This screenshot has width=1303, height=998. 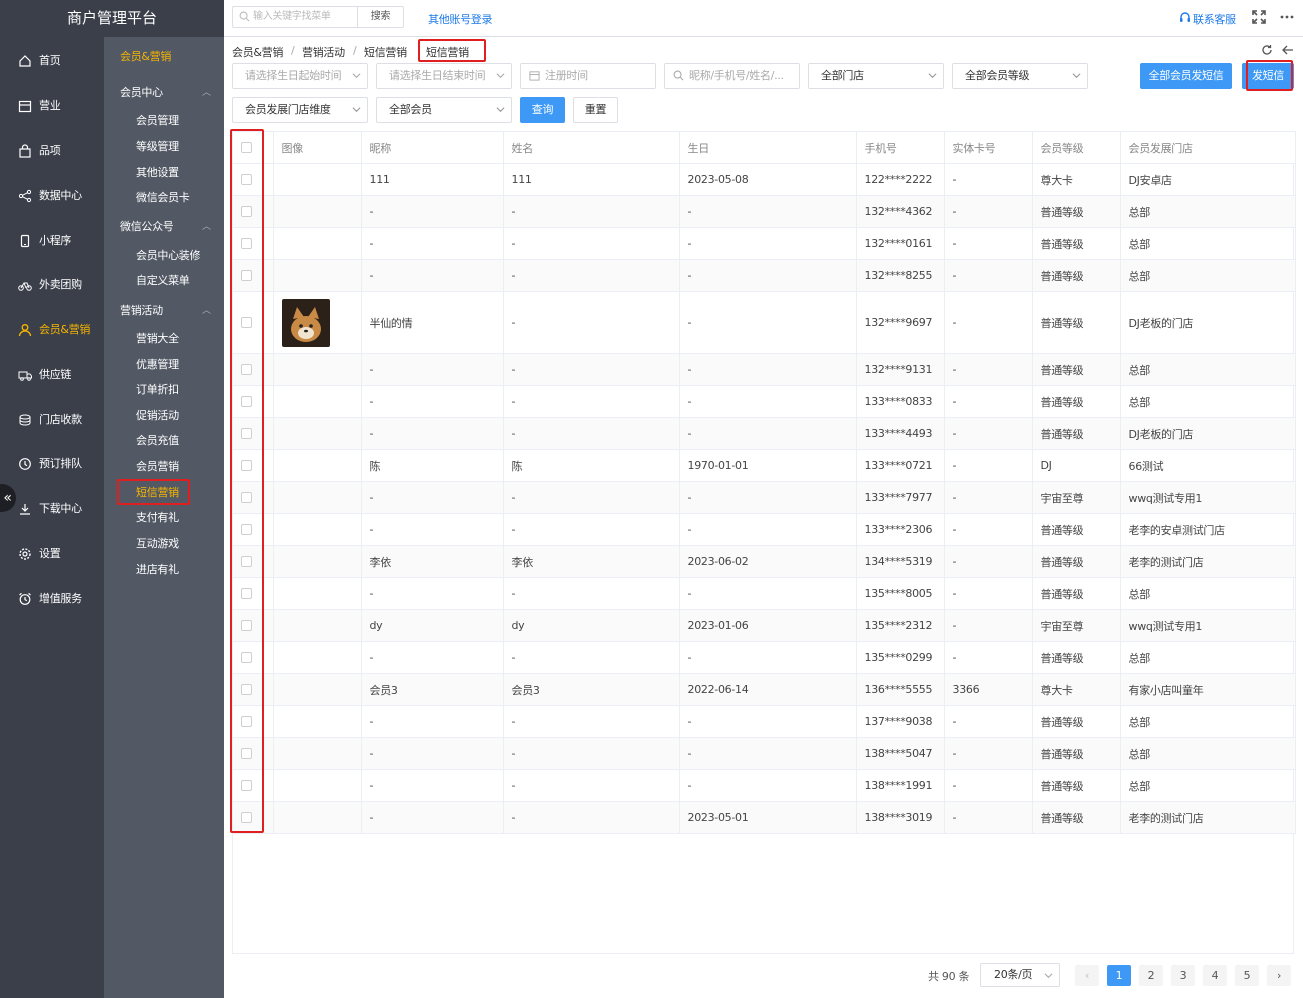 What do you see at coordinates (900, 689) in the screenshot?
I see `table-cell: 136****5555` at bounding box center [900, 689].